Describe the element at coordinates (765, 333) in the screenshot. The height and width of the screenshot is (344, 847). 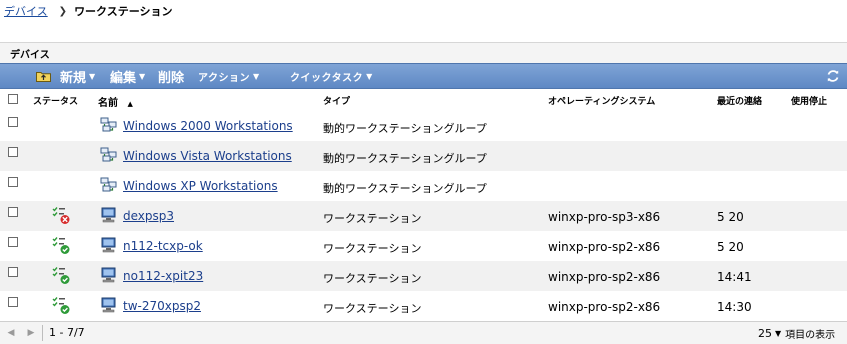
I see `page-size-value: 25` at that location.